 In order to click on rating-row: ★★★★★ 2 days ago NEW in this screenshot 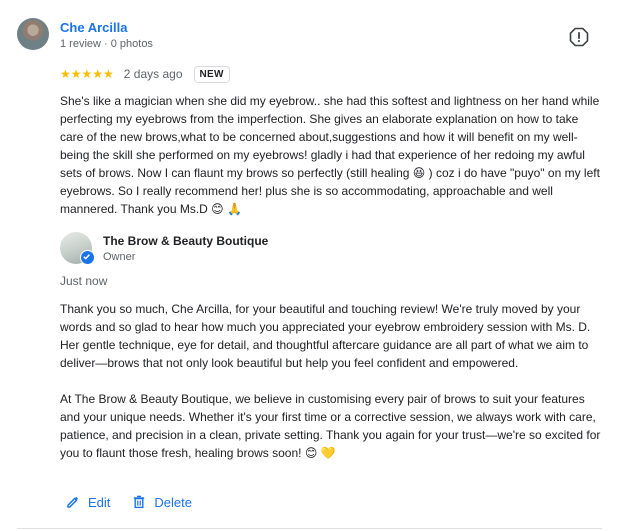, I will do `click(145, 74)`.